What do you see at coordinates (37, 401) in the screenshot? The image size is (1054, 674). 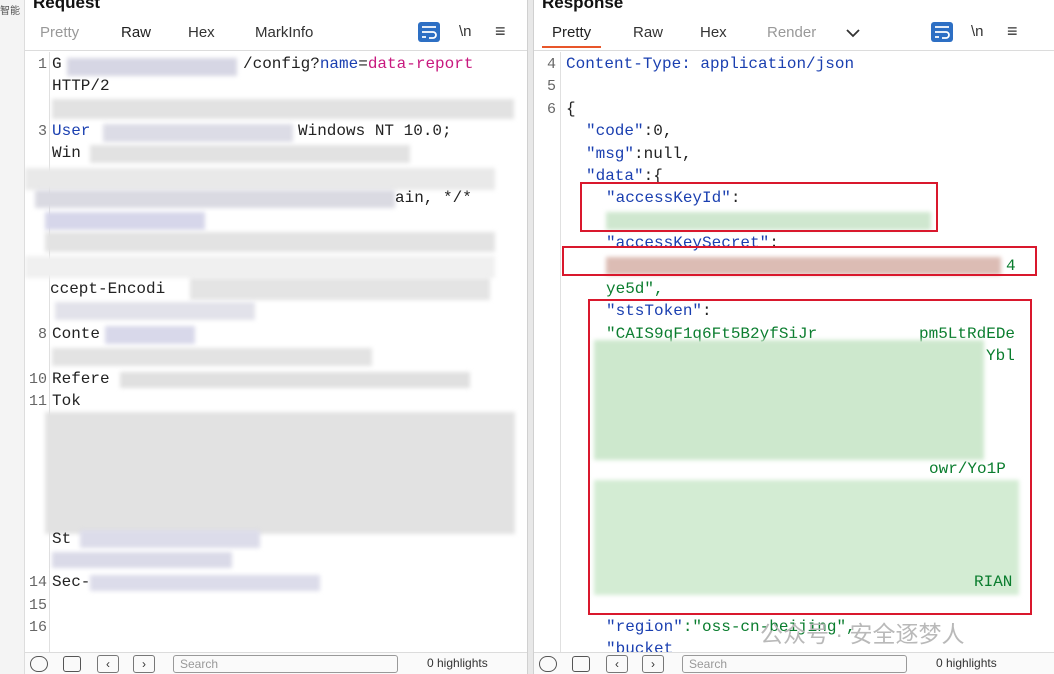 I see `line-number: 11` at bounding box center [37, 401].